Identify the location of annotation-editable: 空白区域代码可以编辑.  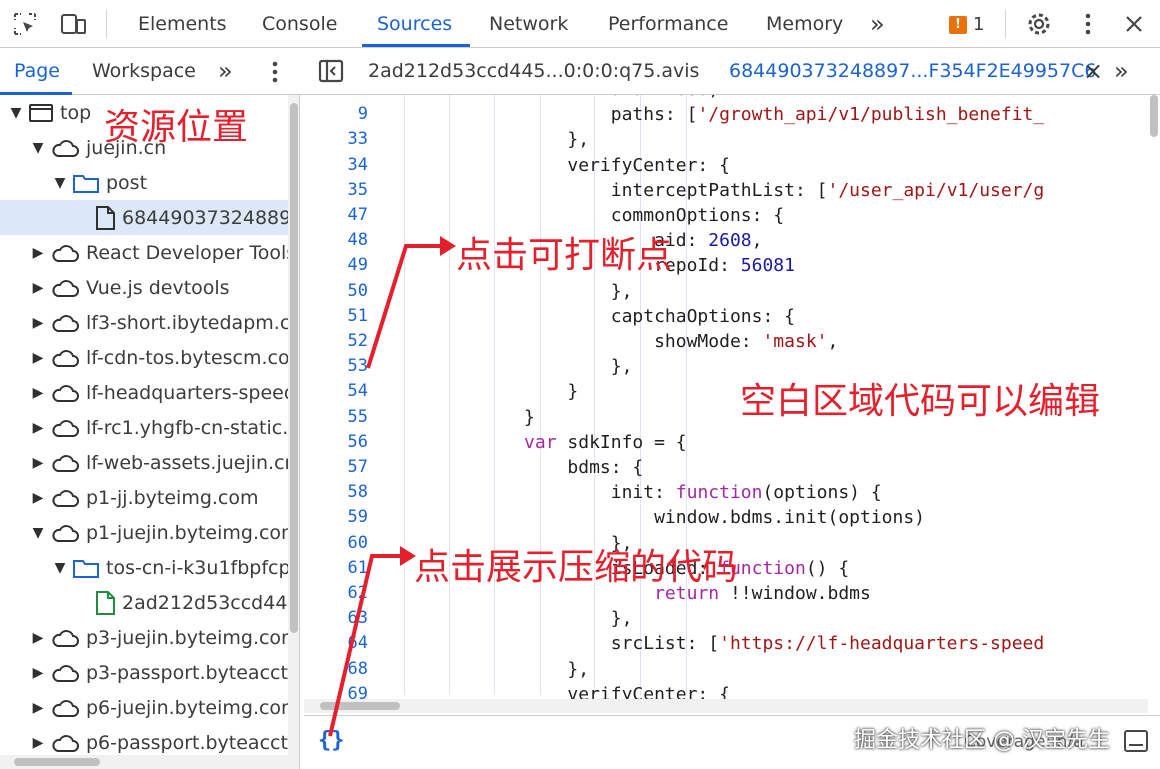
(920, 401).